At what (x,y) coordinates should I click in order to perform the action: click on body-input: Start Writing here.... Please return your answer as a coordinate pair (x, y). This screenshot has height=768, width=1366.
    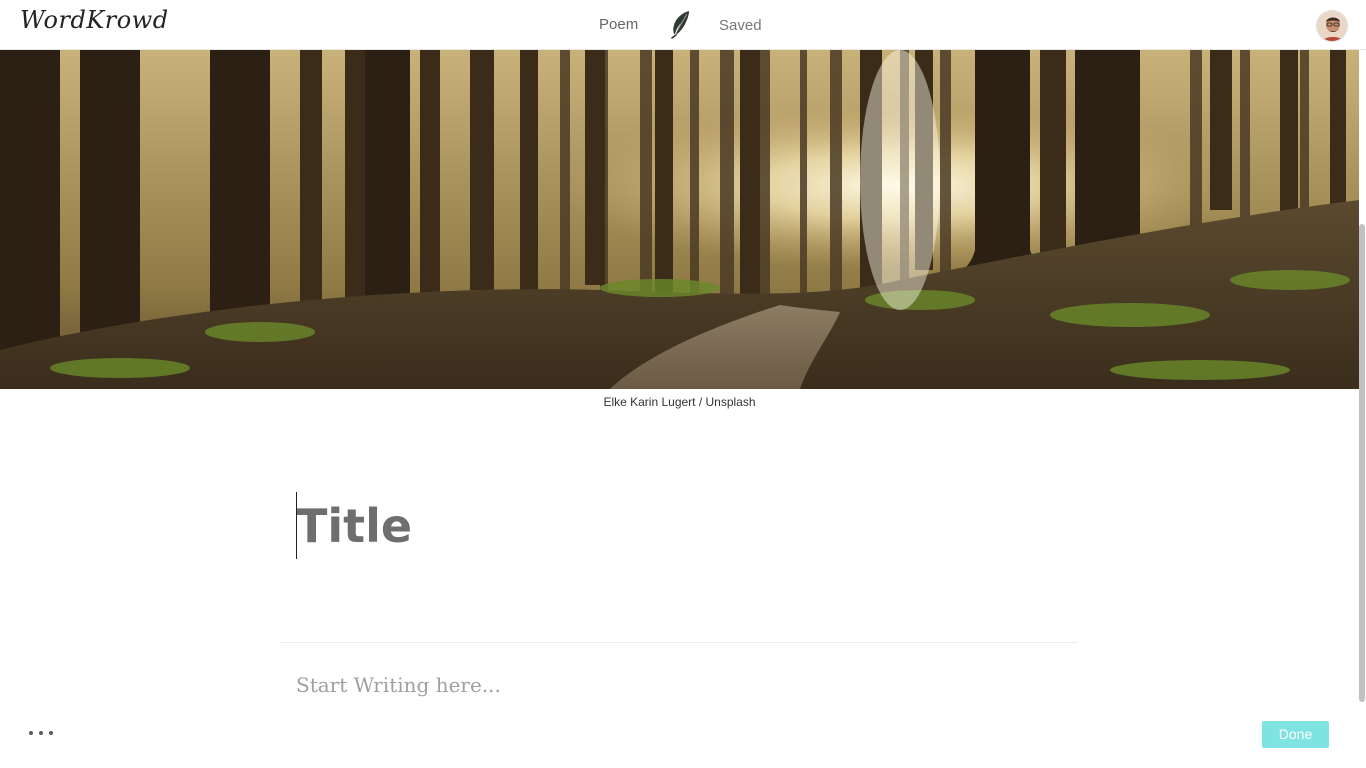
    Looking at the image, I should click on (398, 685).